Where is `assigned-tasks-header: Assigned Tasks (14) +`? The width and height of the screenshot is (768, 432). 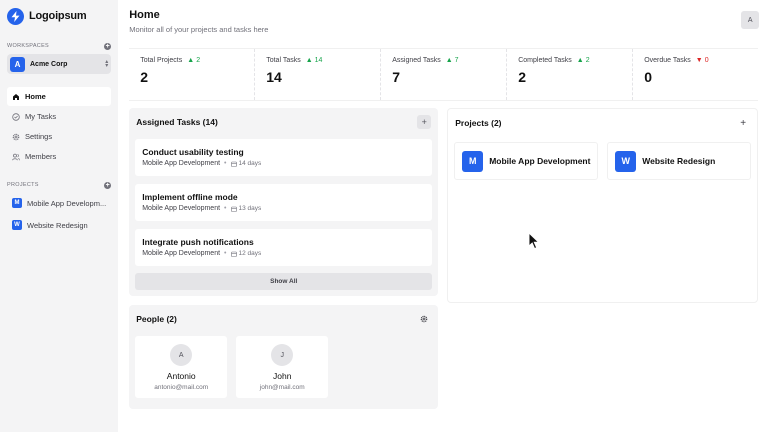 assigned-tasks-header: Assigned Tasks (14) + is located at coordinates (283, 122).